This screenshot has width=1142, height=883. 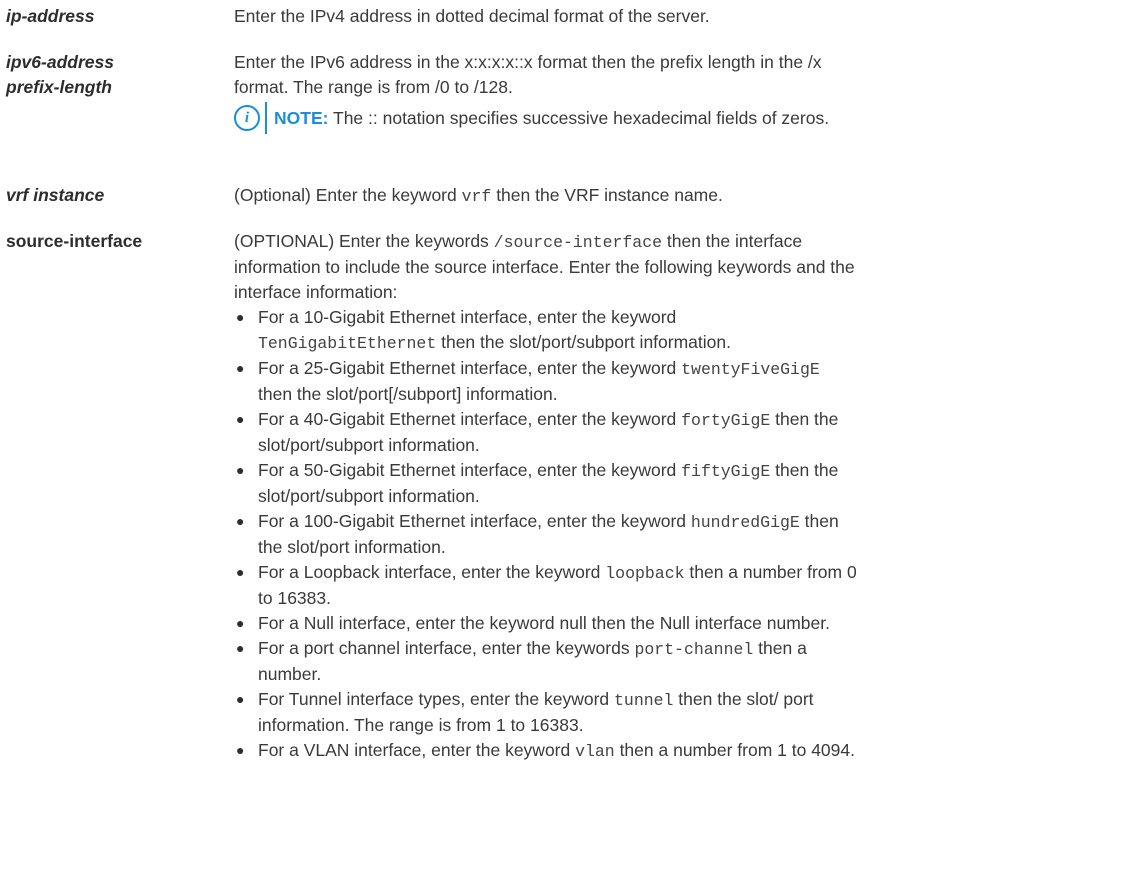 What do you see at coordinates (417, 750) in the screenshot?
I see `list-item-segment: For a VLAN interface, enter the keyword` at bounding box center [417, 750].